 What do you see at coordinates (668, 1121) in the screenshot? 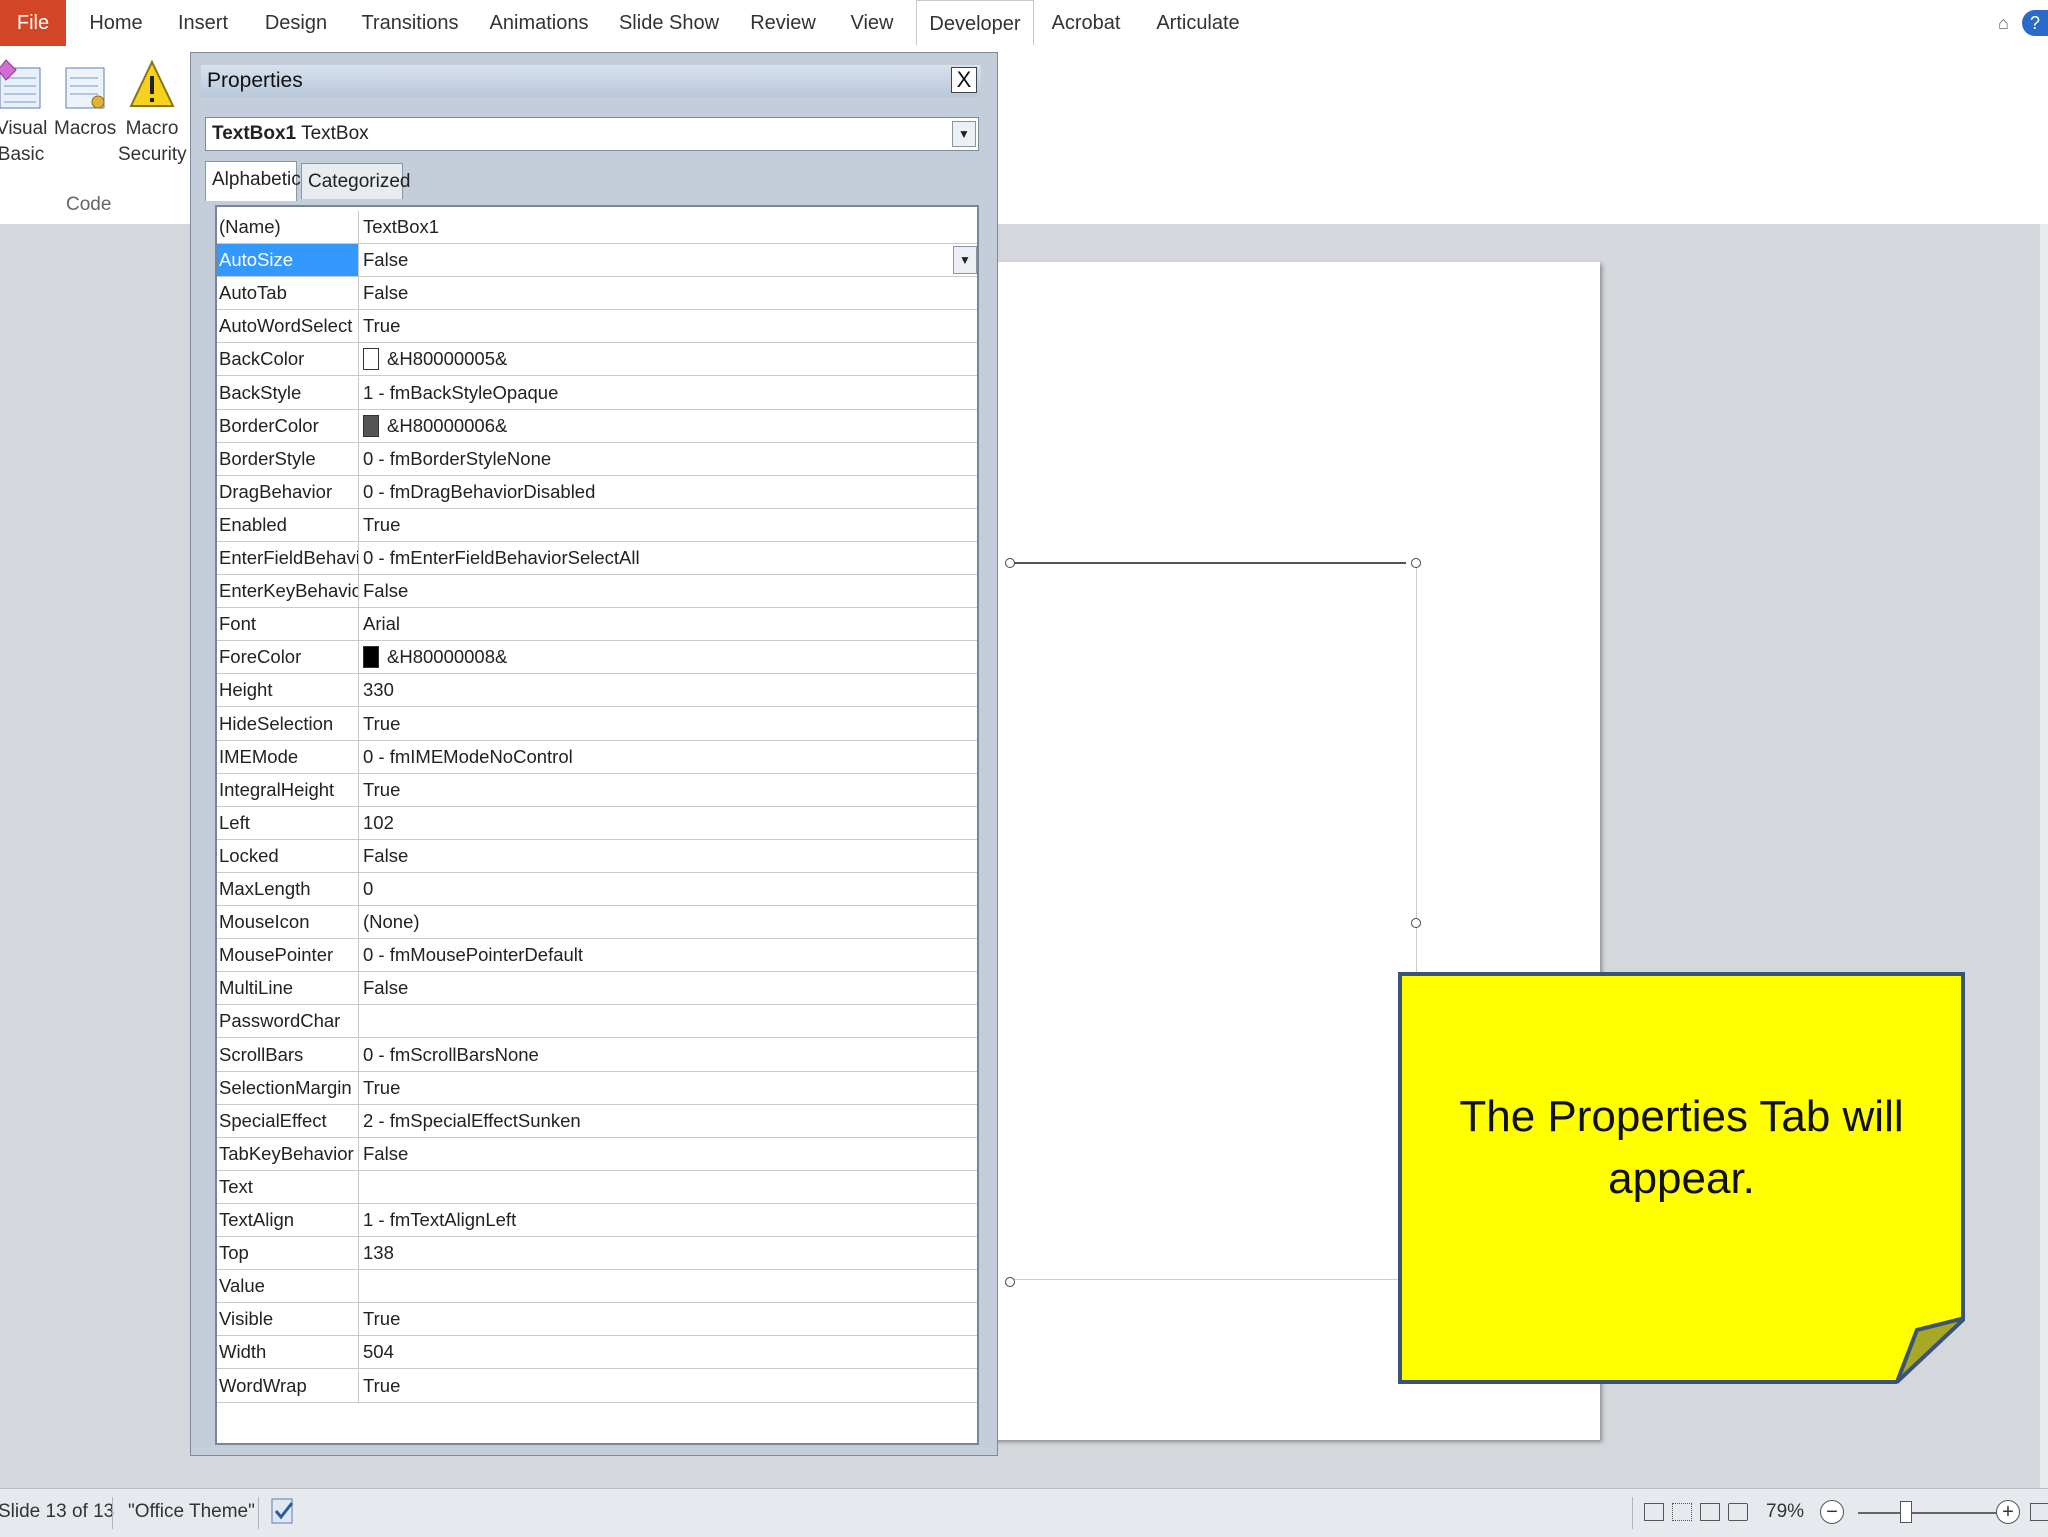
I see `property-value: 2 - fmSpecialEffectSunken` at bounding box center [668, 1121].